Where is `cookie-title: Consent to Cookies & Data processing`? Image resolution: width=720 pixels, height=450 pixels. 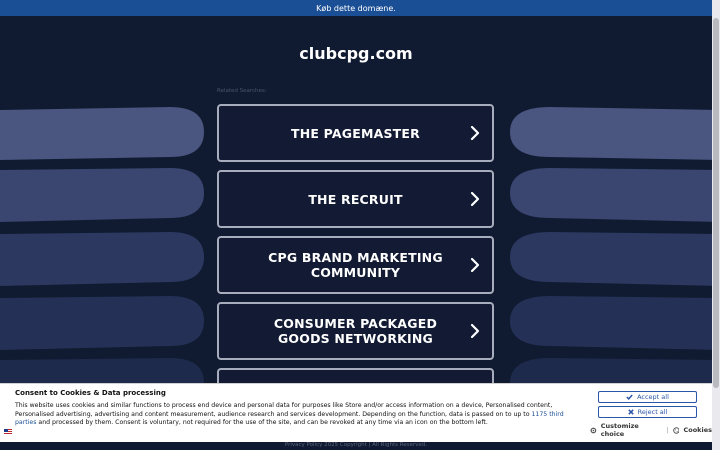 cookie-title: Consent to Cookies & Data processing is located at coordinates (90, 393).